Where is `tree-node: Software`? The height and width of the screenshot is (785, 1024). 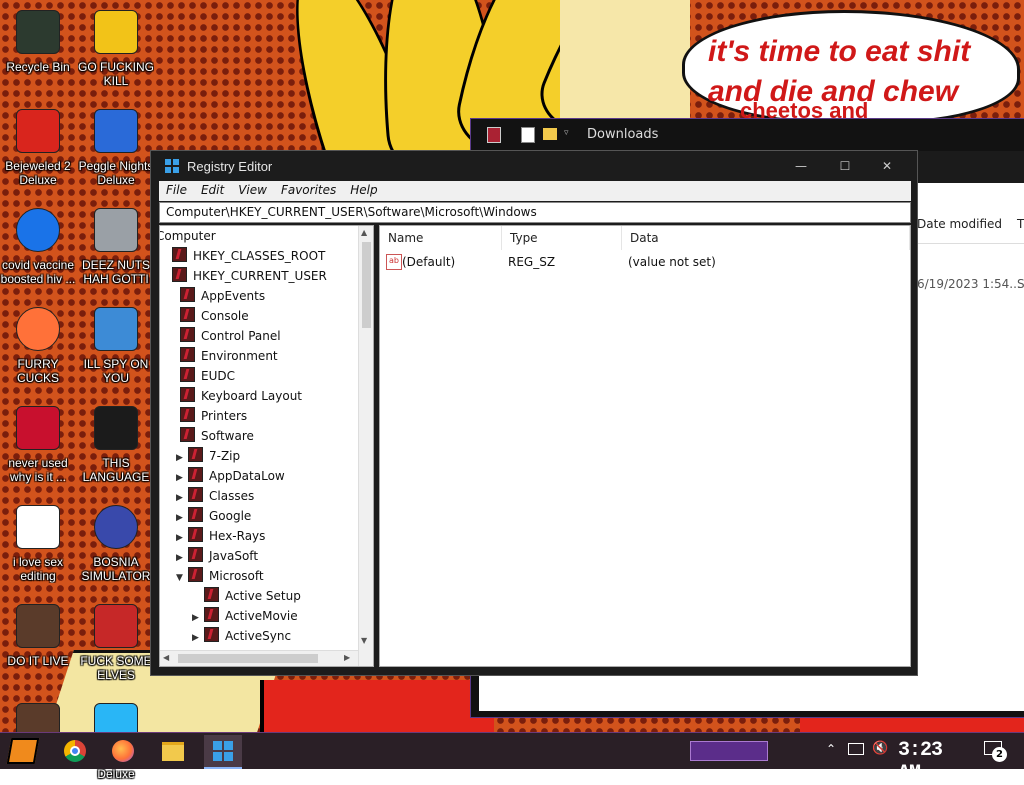 tree-node: Software is located at coordinates (211, 436).